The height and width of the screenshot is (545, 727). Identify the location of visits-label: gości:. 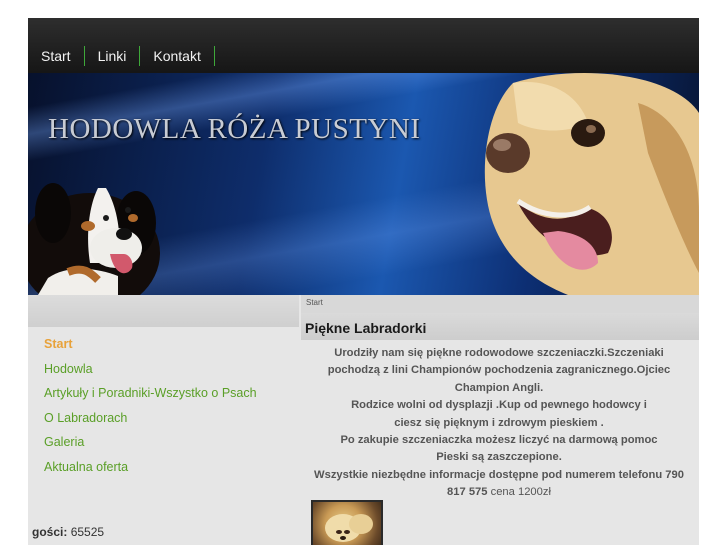
(50, 532).